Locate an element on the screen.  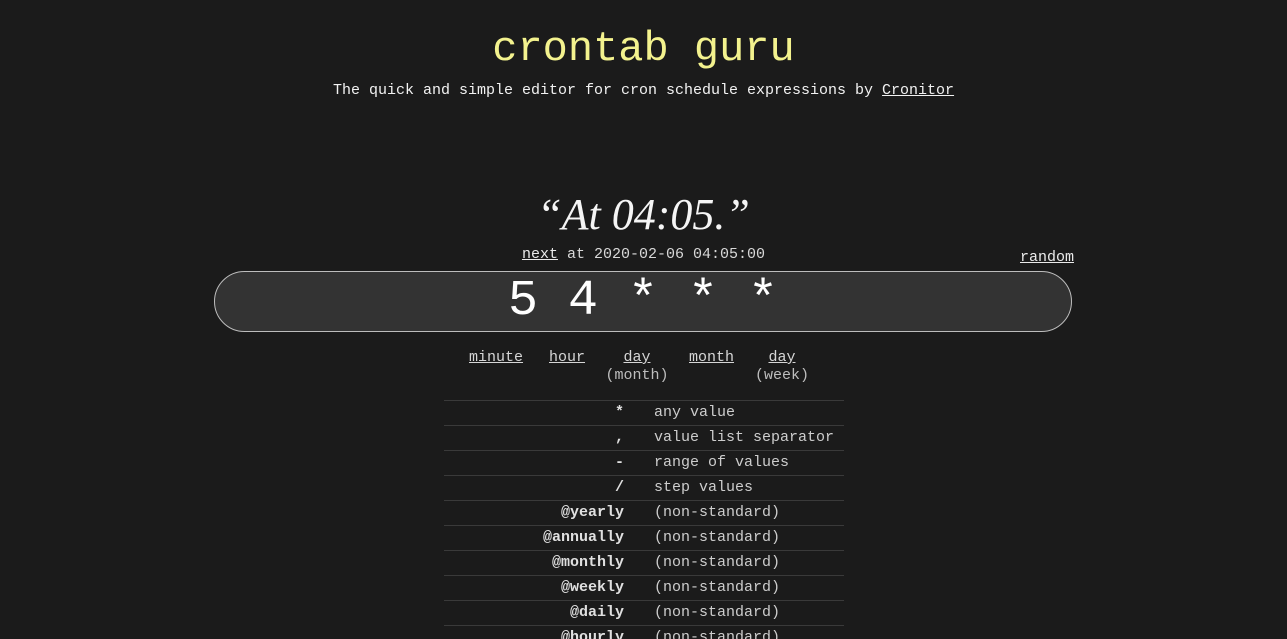
field-labels: minute hour day (month) month day (week) is located at coordinates (643, 369).